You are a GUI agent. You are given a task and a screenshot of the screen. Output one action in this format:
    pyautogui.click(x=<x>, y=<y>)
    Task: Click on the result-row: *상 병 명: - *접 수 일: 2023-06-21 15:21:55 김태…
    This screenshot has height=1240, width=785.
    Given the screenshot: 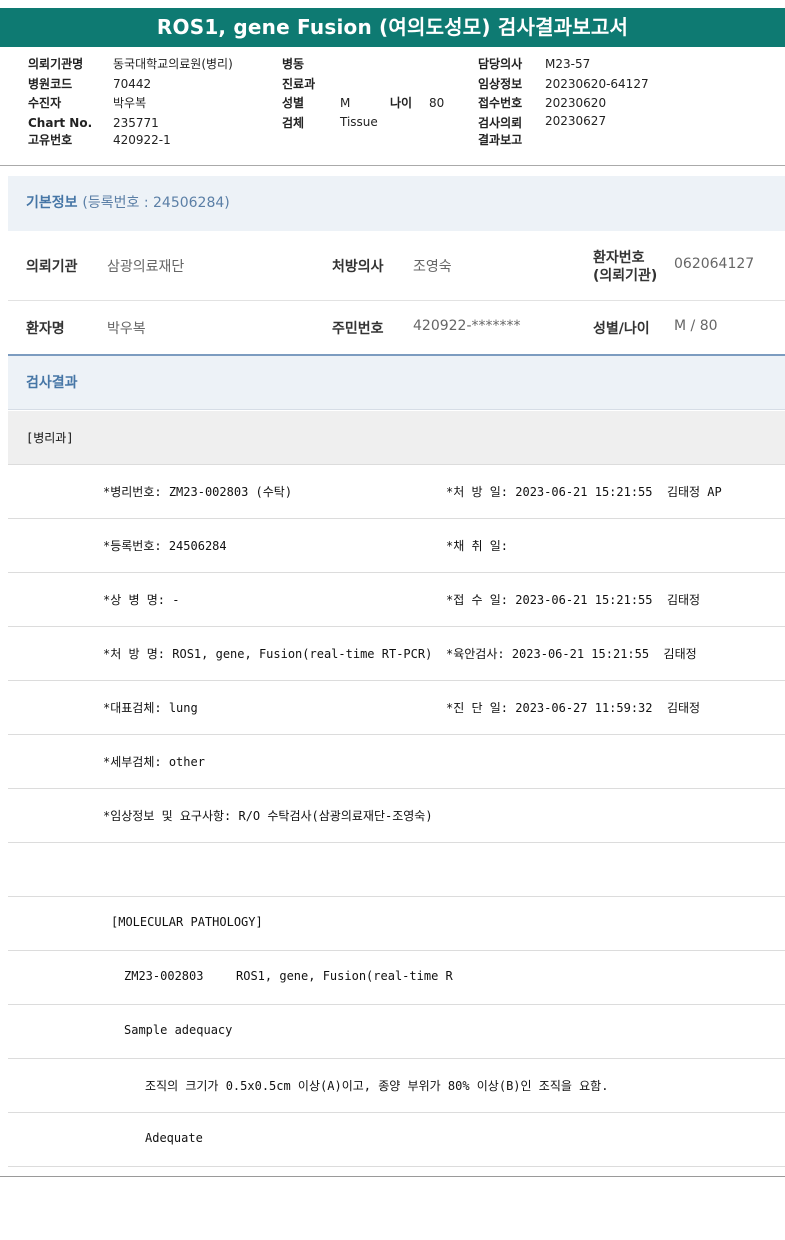 What is the action you would take?
    pyautogui.click(x=396, y=600)
    